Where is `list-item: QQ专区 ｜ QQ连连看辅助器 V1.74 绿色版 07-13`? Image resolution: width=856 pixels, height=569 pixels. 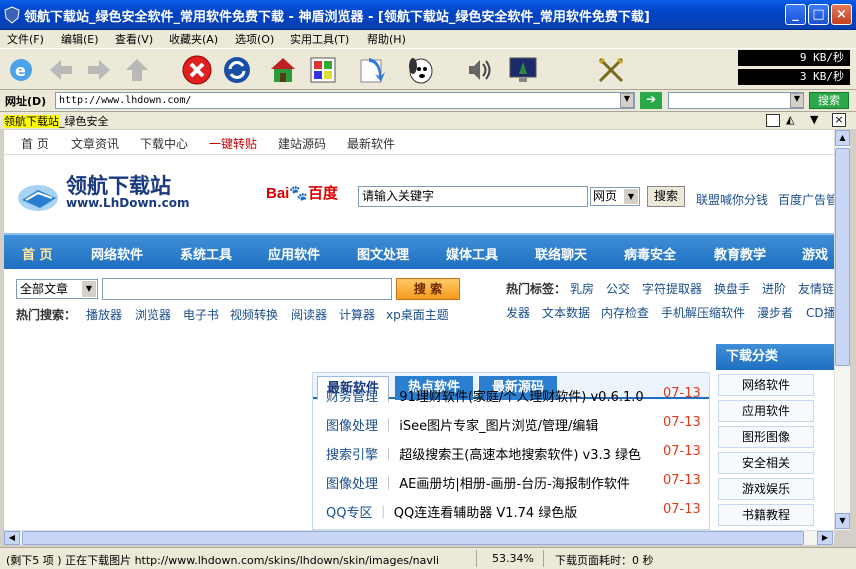
list-item: QQ专区 ｜ QQ连连看辅助器 V1.74 绿色版 07-13 is located at coordinates (513, 511).